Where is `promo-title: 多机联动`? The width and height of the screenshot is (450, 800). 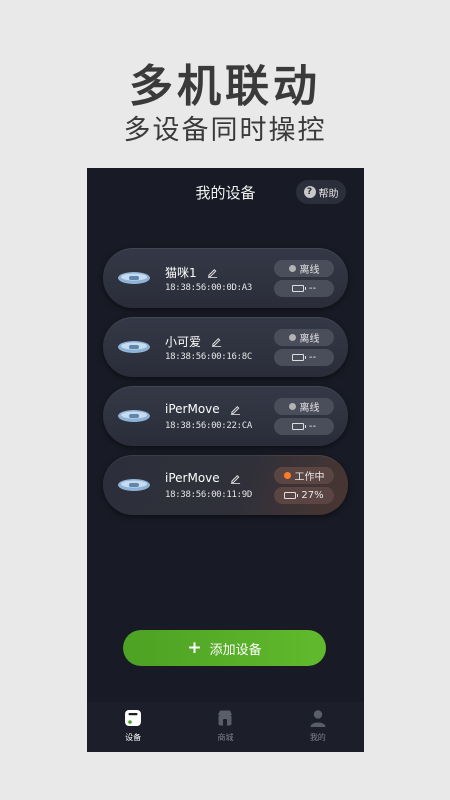 promo-title: 多机联动 is located at coordinates (225, 86).